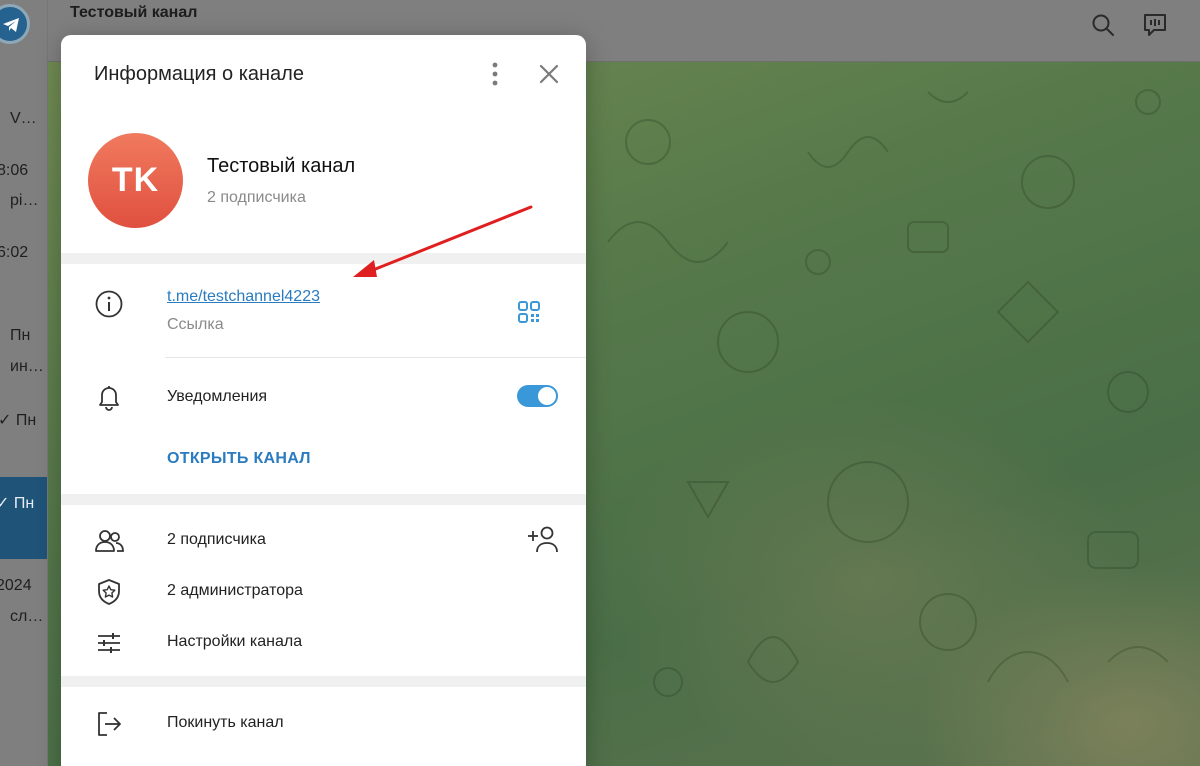 The width and height of the screenshot is (1200, 766). Describe the element at coordinates (199, 74) in the screenshot. I see `dialog-title: Информация о канале` at that location.